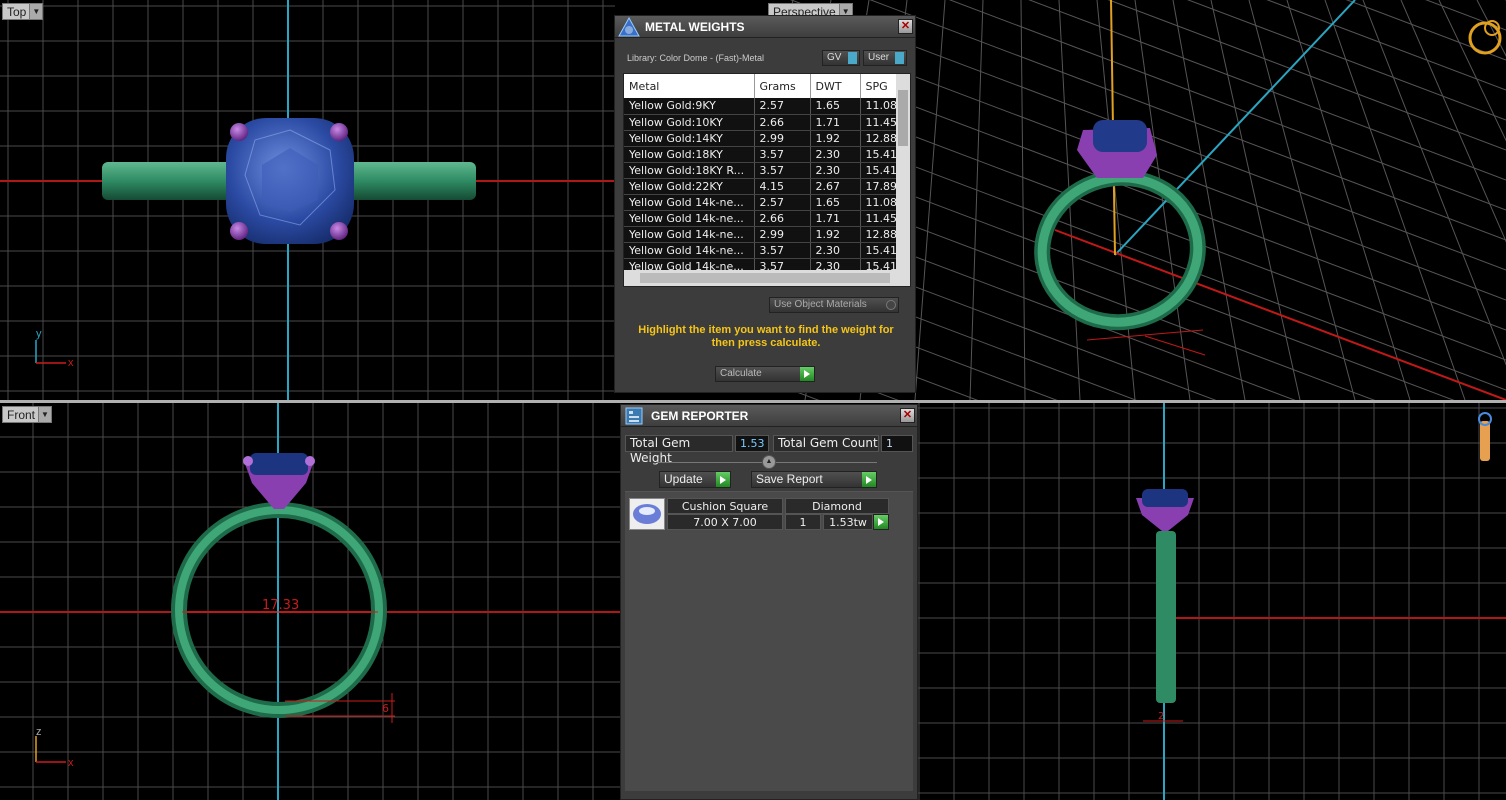 The image size is (1506, 800). I want to click on metal-row: Yellow Gold:9KY 2.57 1.65 11.08, so click(765, 106).